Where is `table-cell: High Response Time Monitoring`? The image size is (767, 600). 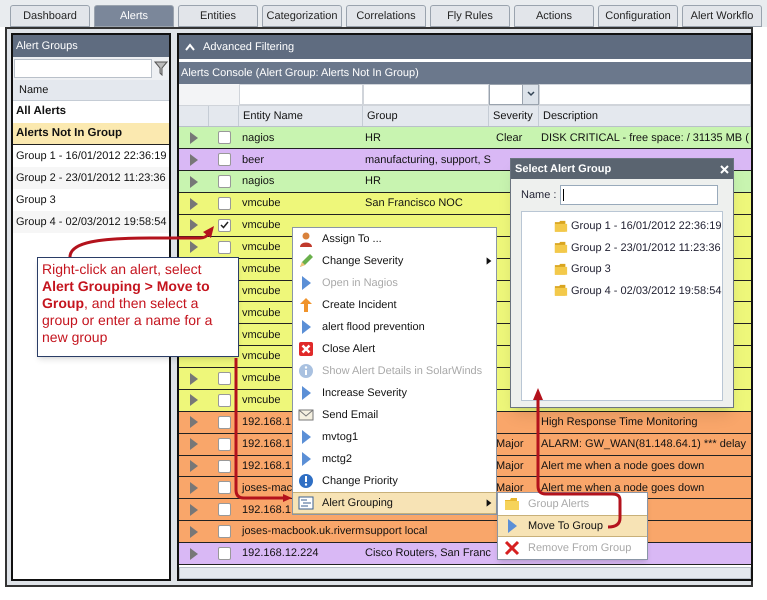 table-cell: High Response Time Monitoring is located at coordinates (619, 422).